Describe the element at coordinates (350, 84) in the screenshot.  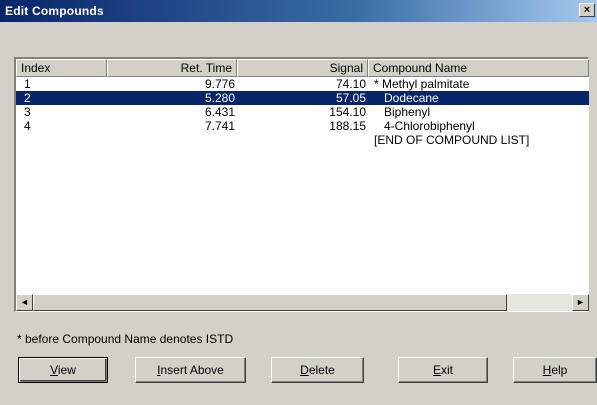
I see `row-signal: 74.10` at that location.